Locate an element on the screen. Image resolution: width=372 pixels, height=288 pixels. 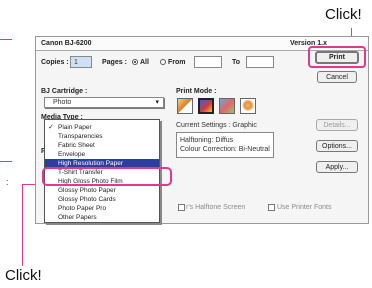
pages-from-label: From is located at coordinates (177, 62).